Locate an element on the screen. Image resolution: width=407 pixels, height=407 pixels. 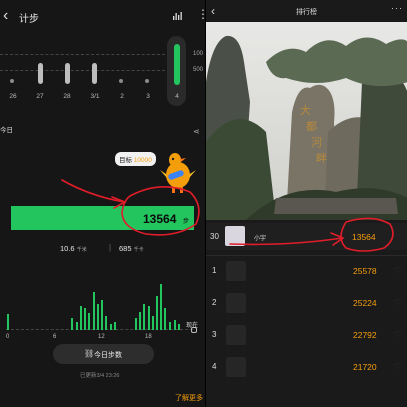
hourly-steps-chart: 0 6 12 18 is located at coordinates (102, 310).